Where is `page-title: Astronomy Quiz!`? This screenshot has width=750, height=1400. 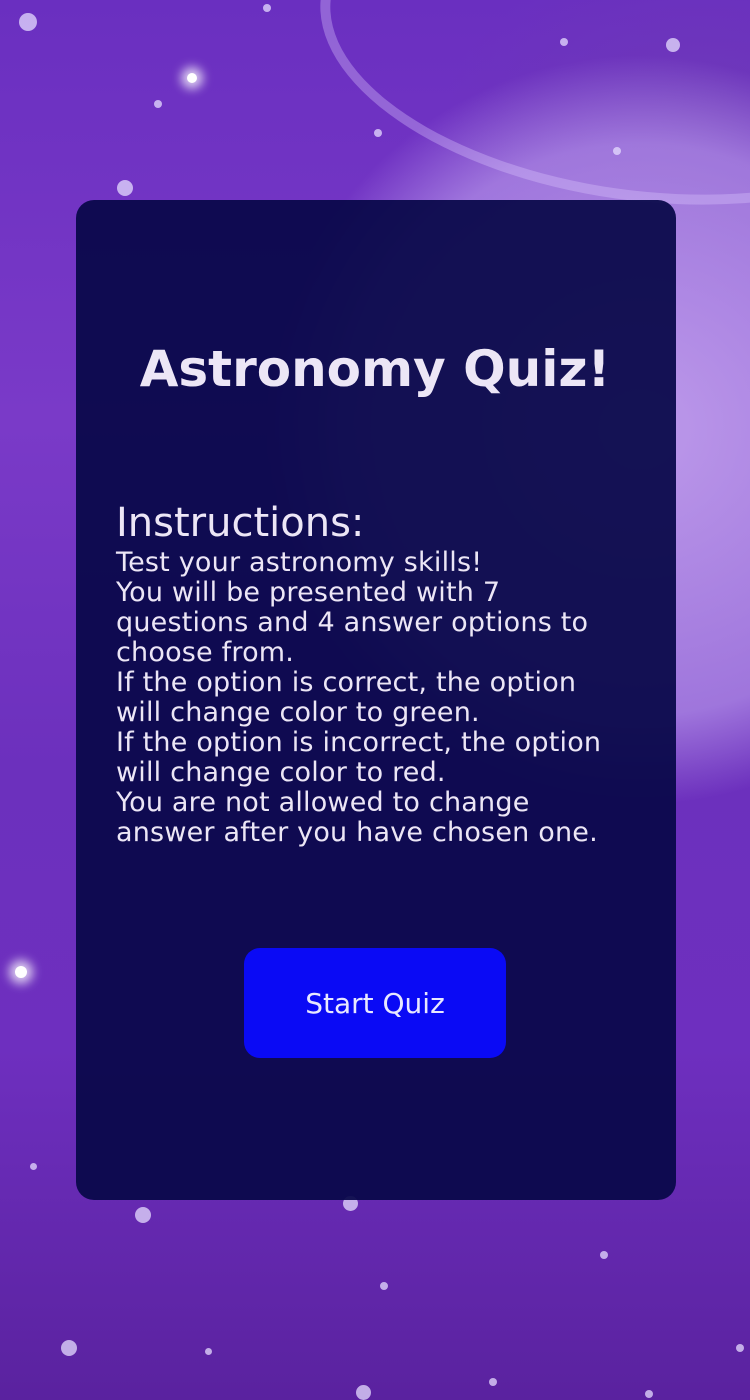 page-title: Astronomy Quiz! is located at coordinates (375, 369).